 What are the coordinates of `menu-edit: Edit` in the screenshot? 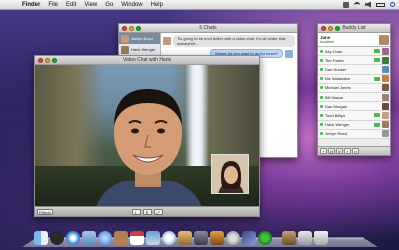 It's located at (71, 5).